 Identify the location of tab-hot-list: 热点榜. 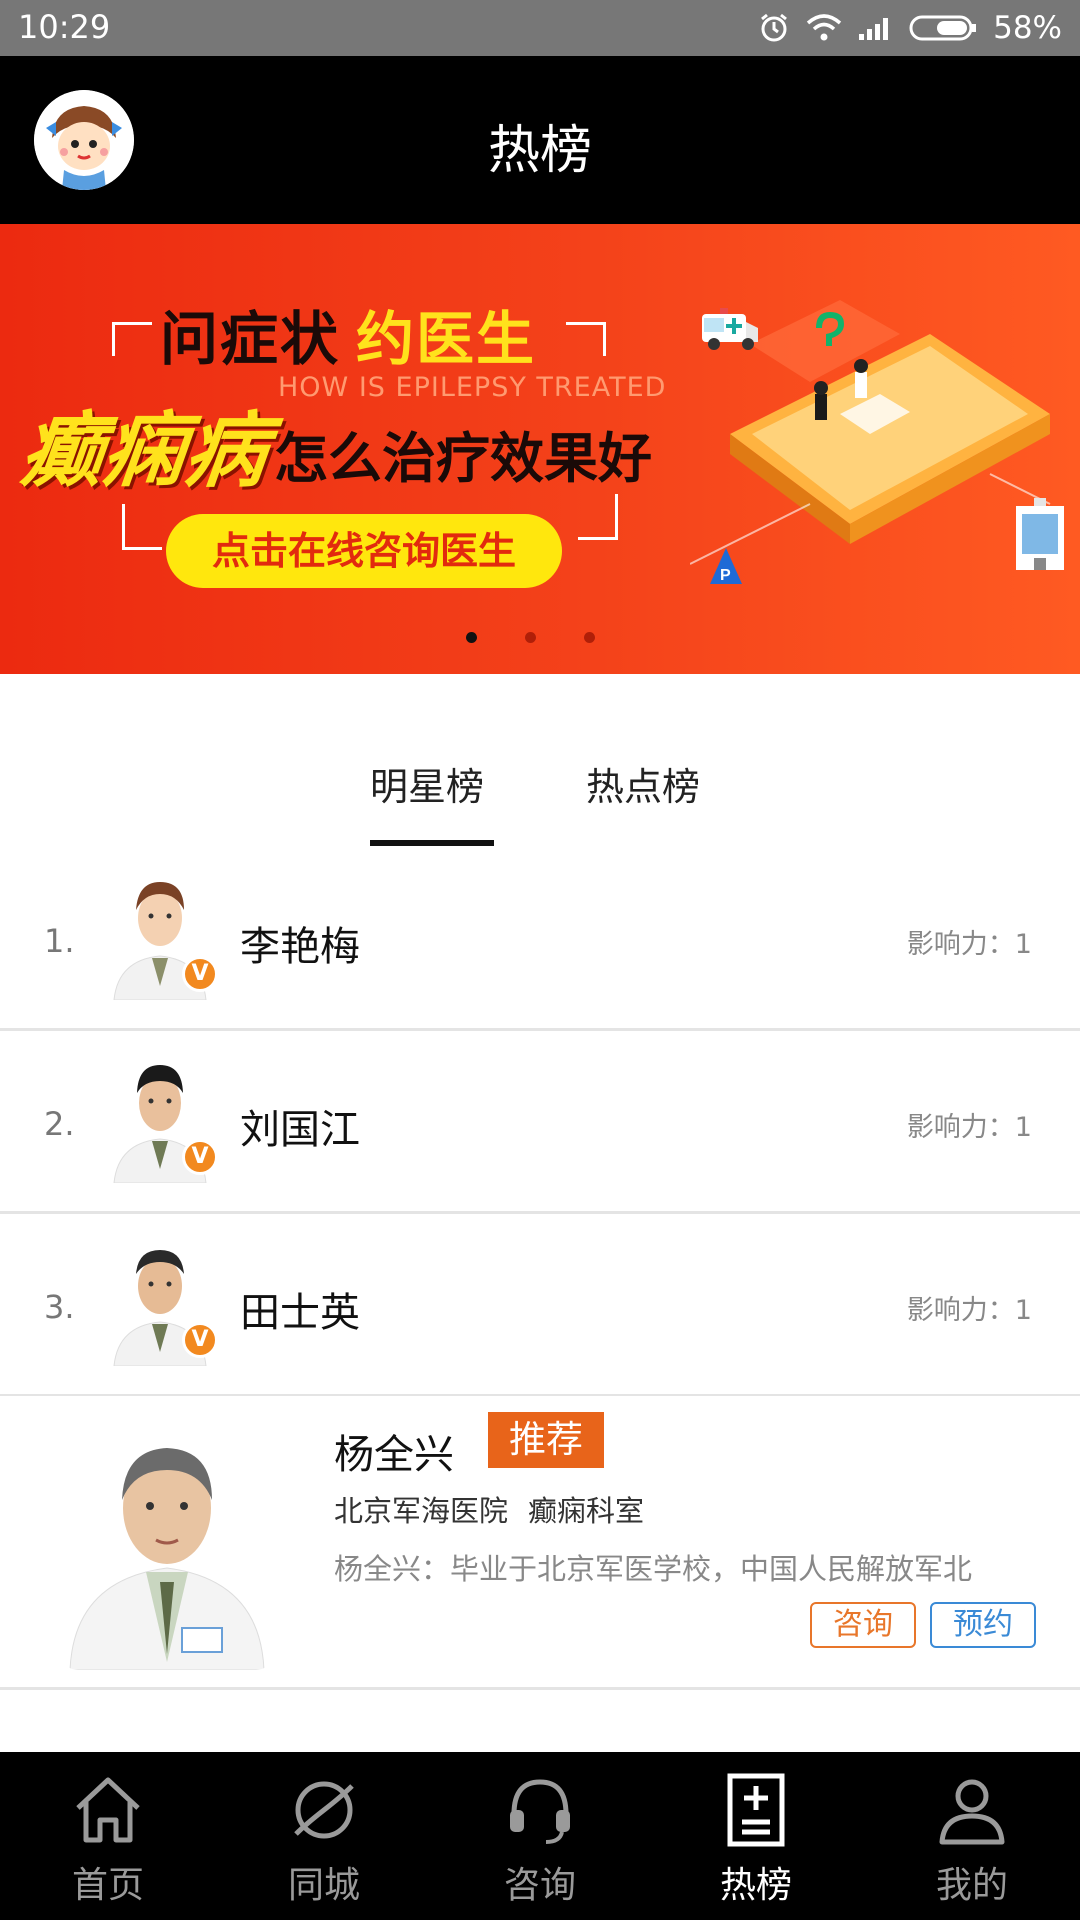
(643, 783).